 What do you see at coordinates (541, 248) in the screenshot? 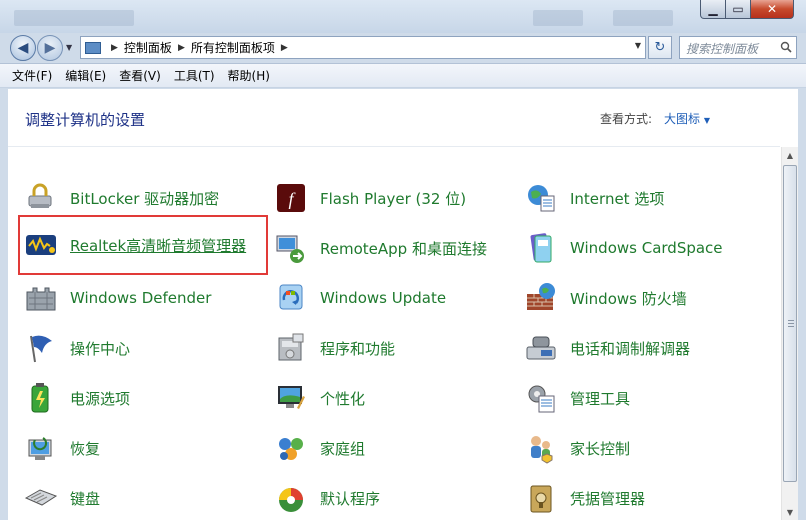
I see `cardspace-icon` at bounding box center [541, 248].